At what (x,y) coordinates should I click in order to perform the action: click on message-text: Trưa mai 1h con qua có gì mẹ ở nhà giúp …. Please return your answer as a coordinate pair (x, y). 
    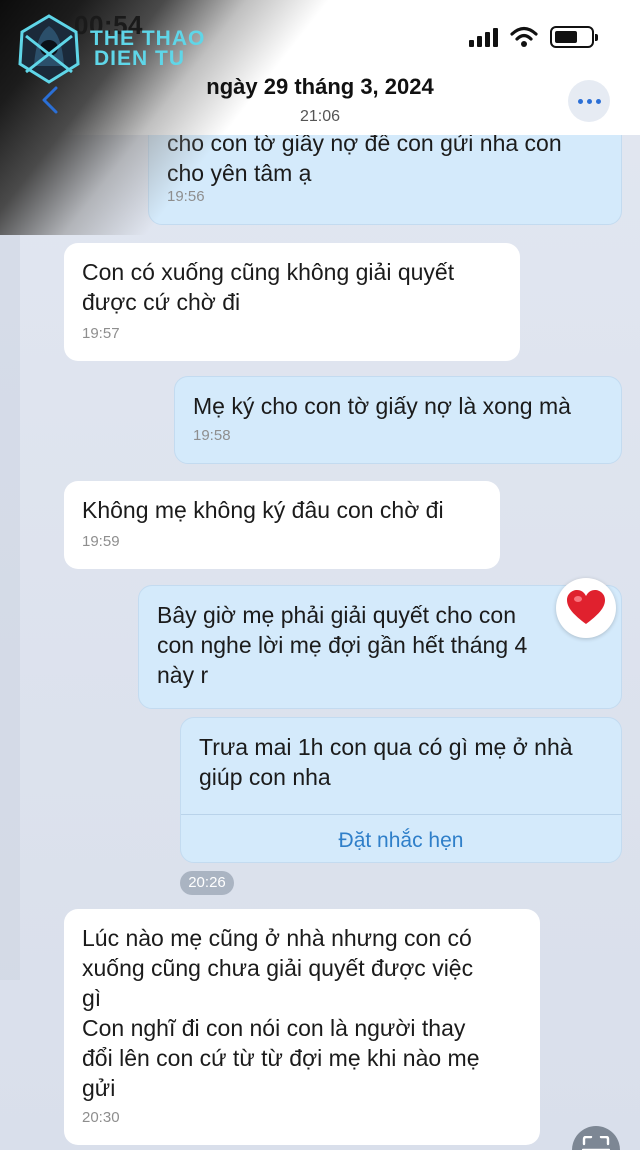
    Looking at the image, I should click on (386, 762).